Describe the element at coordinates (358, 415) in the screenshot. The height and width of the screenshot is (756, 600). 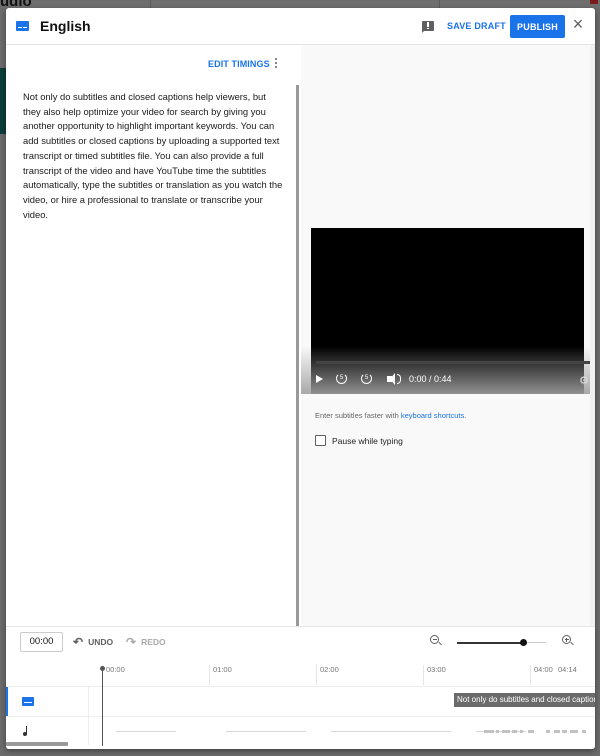
I see `hint-prefix: Enter subtitles faster with` at that location.